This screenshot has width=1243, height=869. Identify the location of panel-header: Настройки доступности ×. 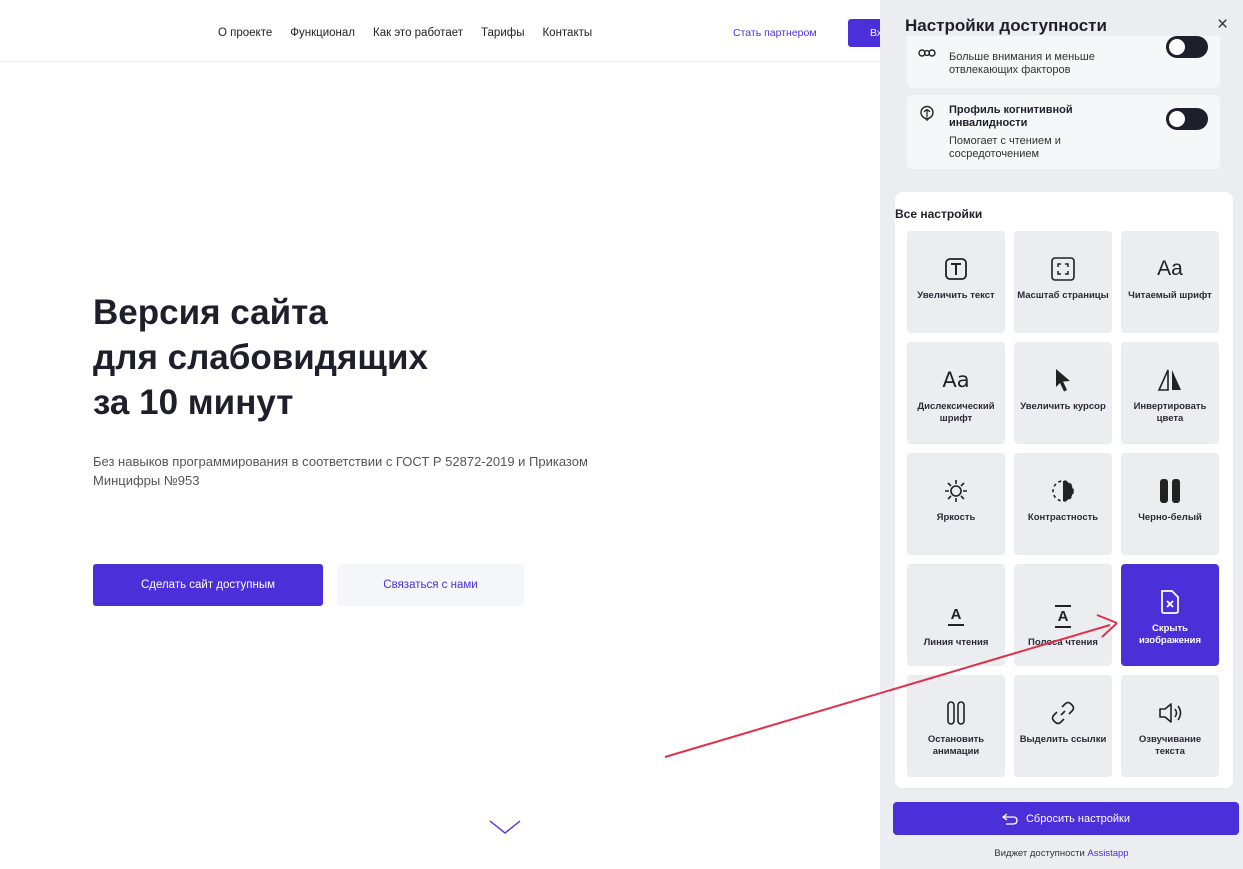
(1061, 18).